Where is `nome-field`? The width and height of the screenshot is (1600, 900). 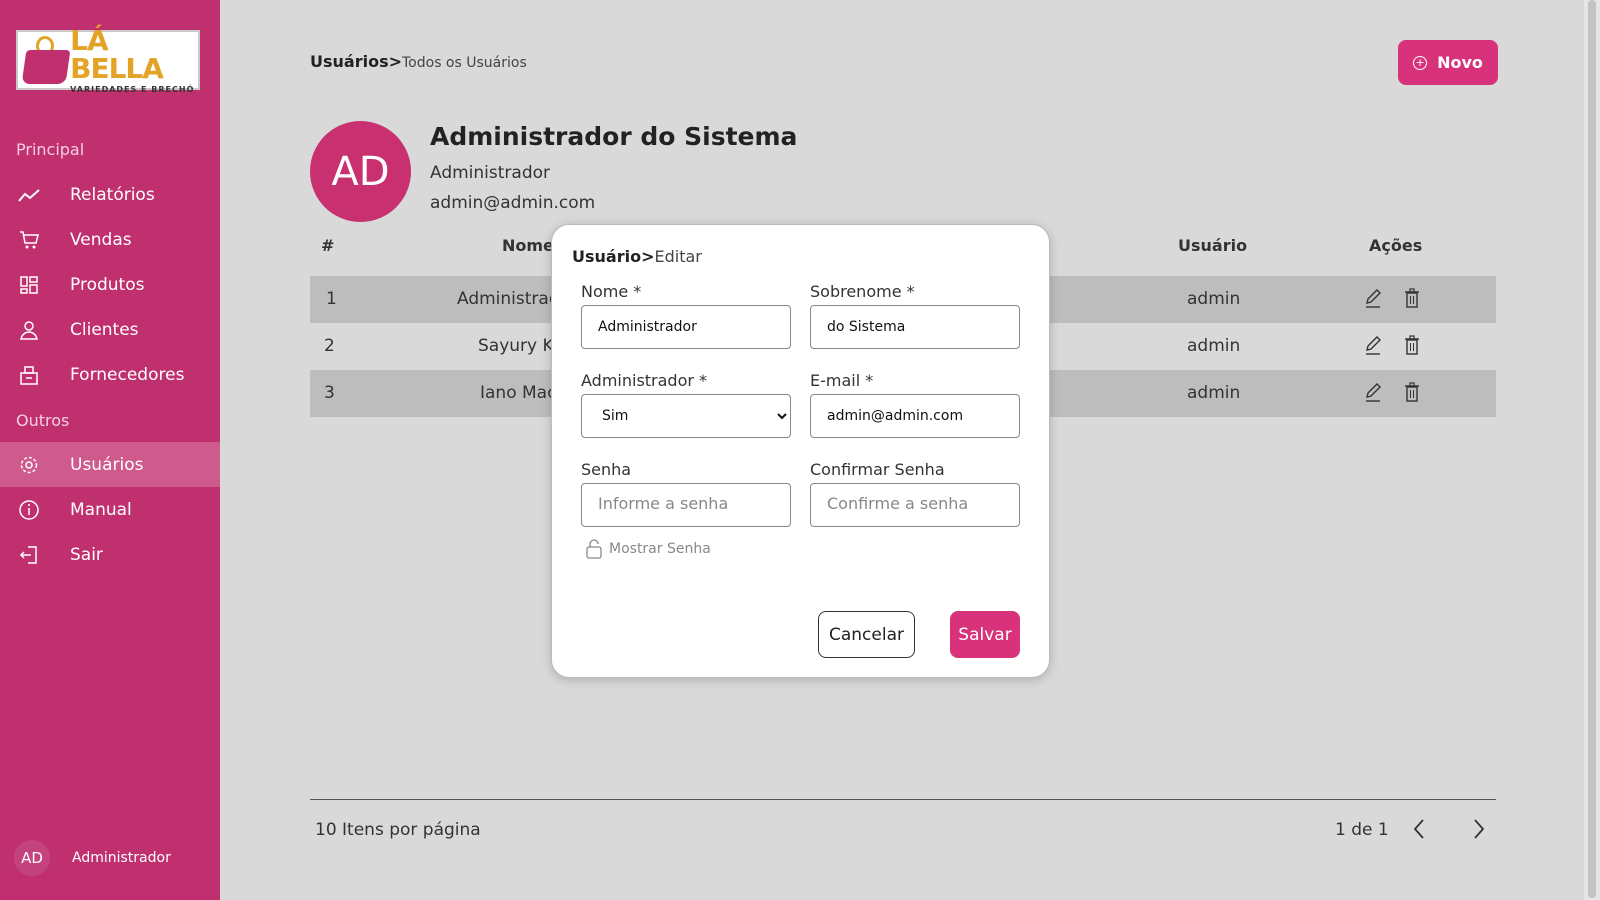
nome-field is located at coordinates (686, 327).